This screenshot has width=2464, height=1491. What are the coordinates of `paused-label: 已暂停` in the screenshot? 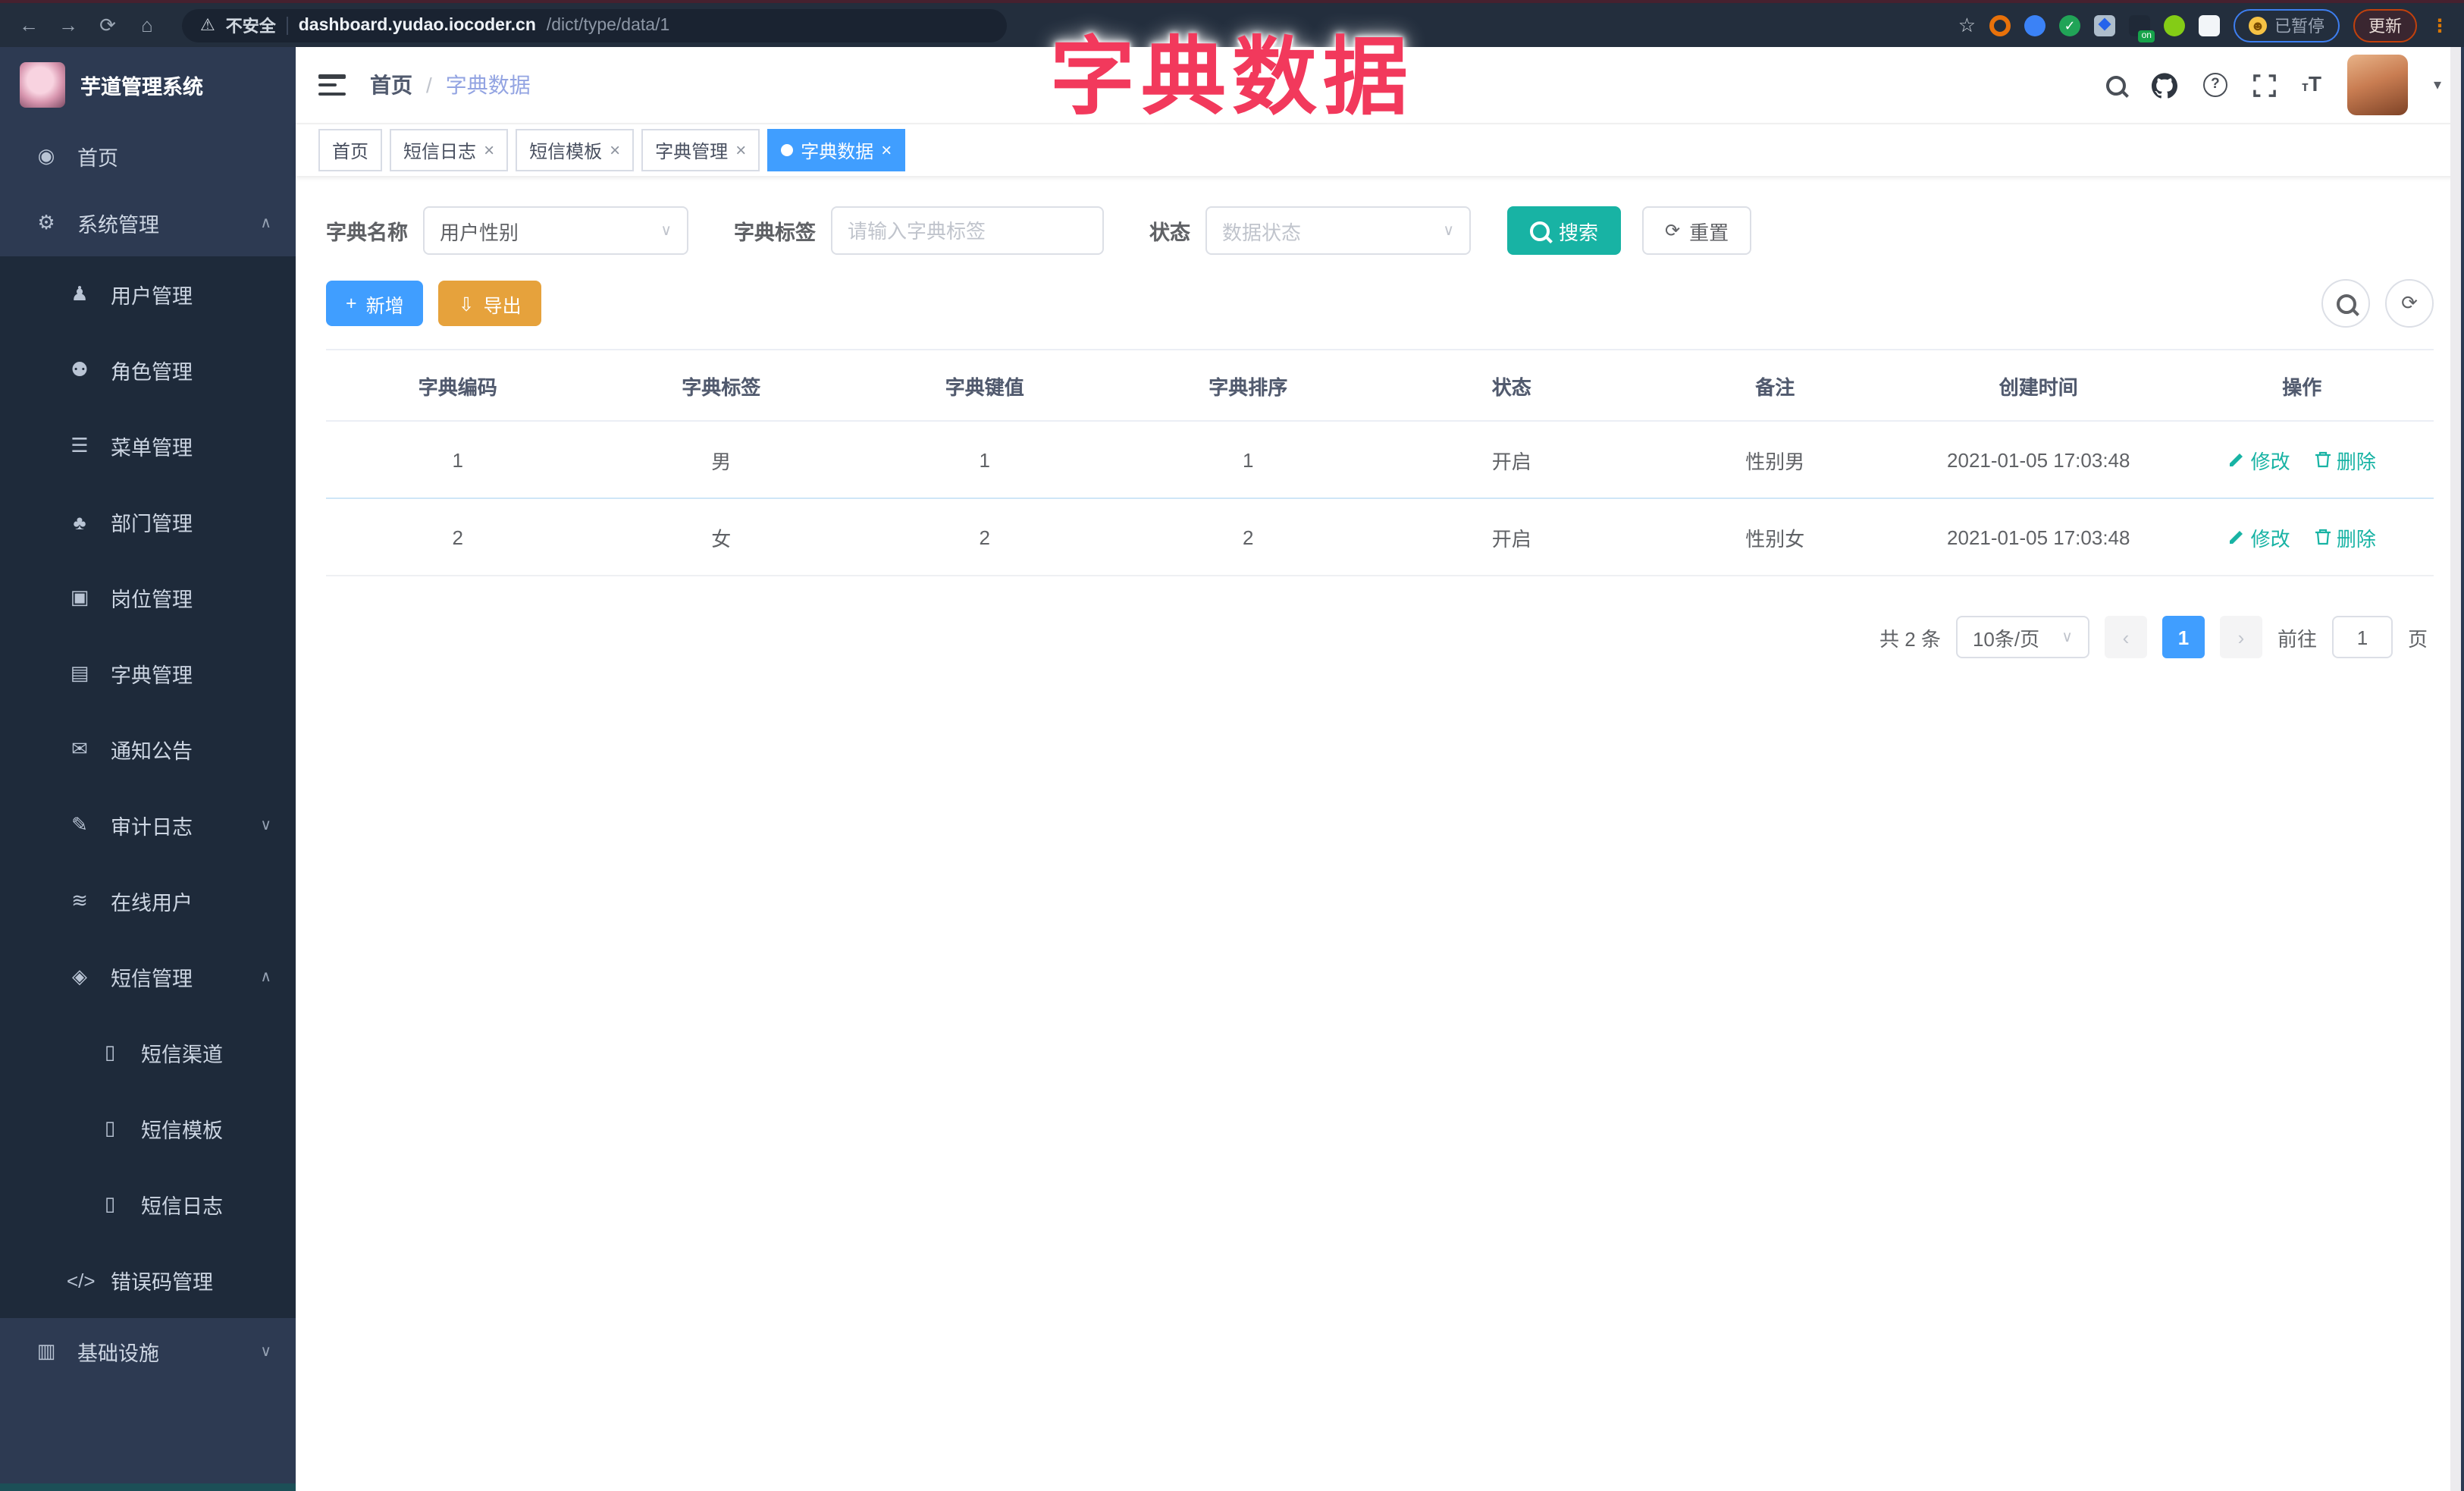 It's located at (2299, 26).